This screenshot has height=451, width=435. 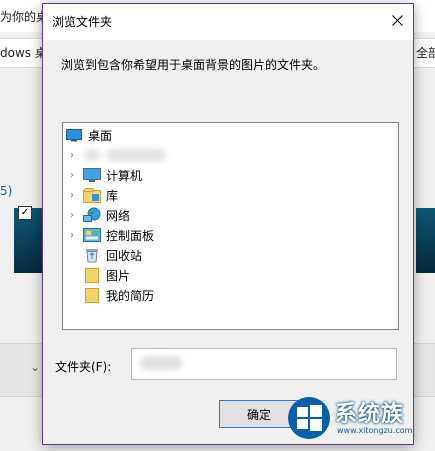 I want to click on background-dropdown-text: dows 桌, so click(x=23, y=53).